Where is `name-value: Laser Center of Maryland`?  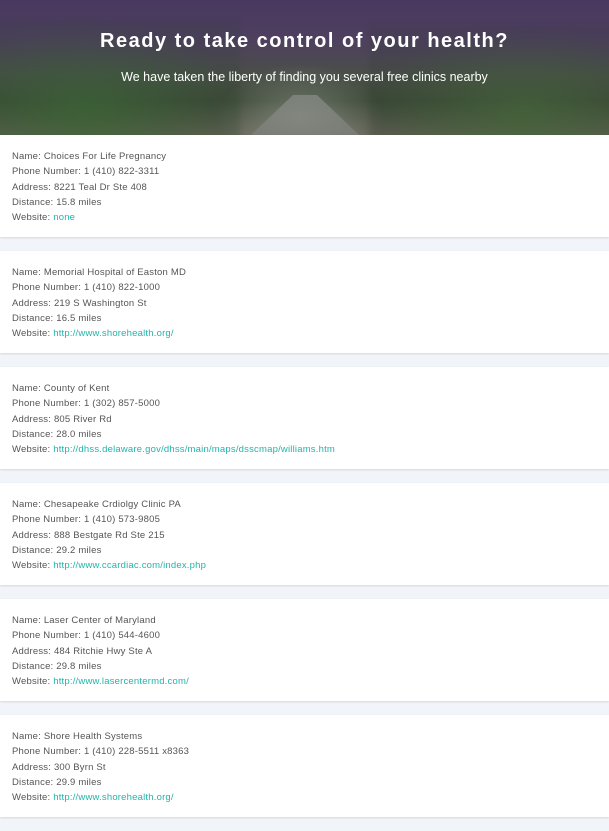 name-value: Laser Center of Maryland is located at coordinates (99, 620).